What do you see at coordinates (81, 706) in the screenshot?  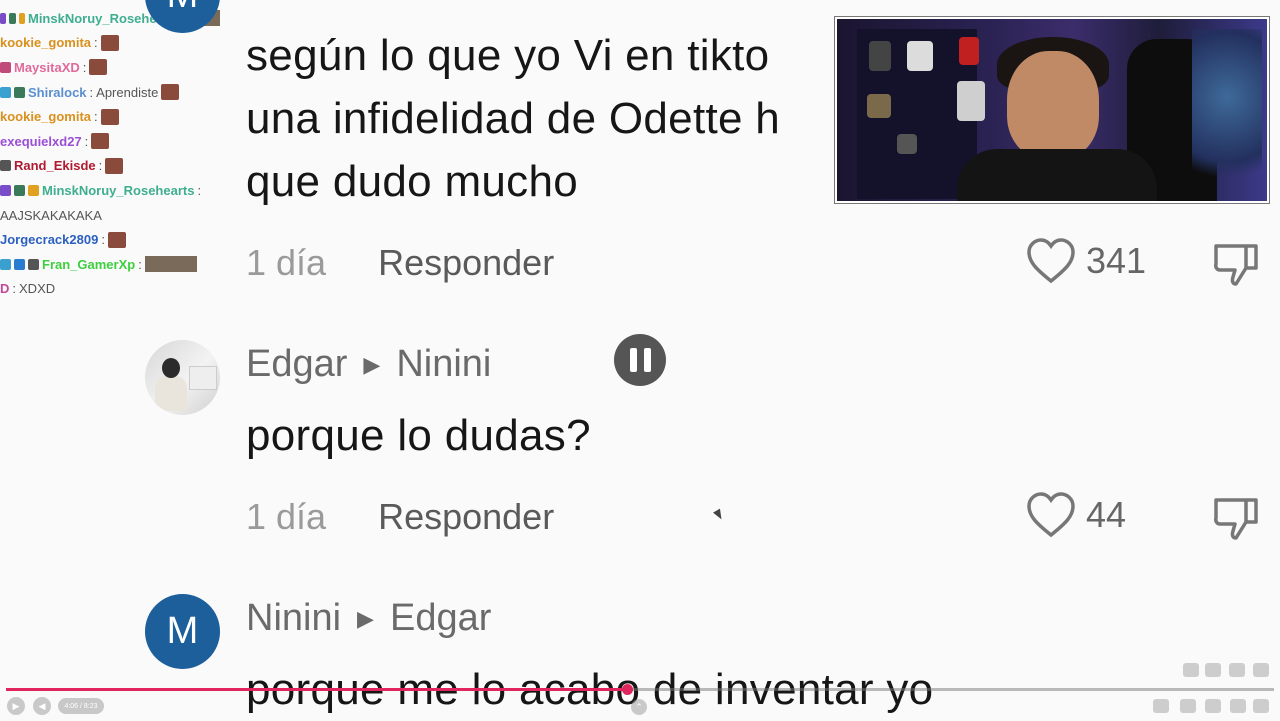 I see `time-display: 4:06 / 8:23` at bounding box center [81, 706].